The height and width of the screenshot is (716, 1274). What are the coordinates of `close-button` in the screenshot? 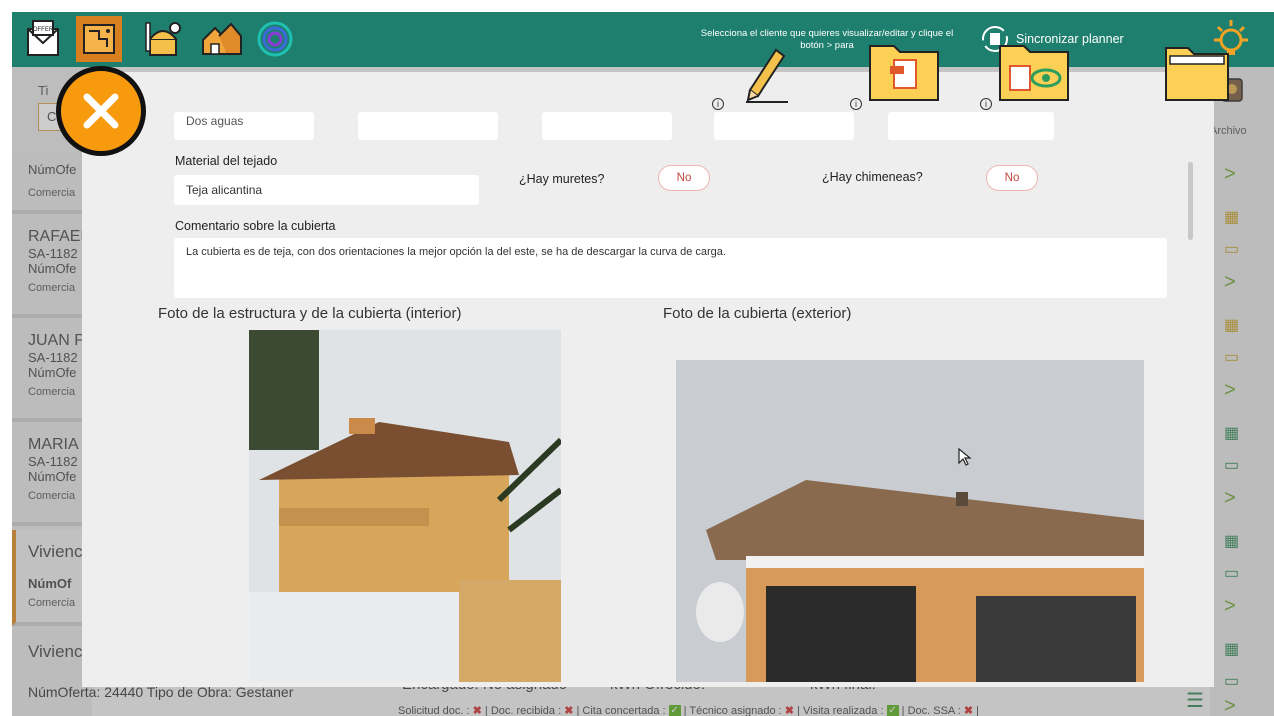 It's located at (101, 111).